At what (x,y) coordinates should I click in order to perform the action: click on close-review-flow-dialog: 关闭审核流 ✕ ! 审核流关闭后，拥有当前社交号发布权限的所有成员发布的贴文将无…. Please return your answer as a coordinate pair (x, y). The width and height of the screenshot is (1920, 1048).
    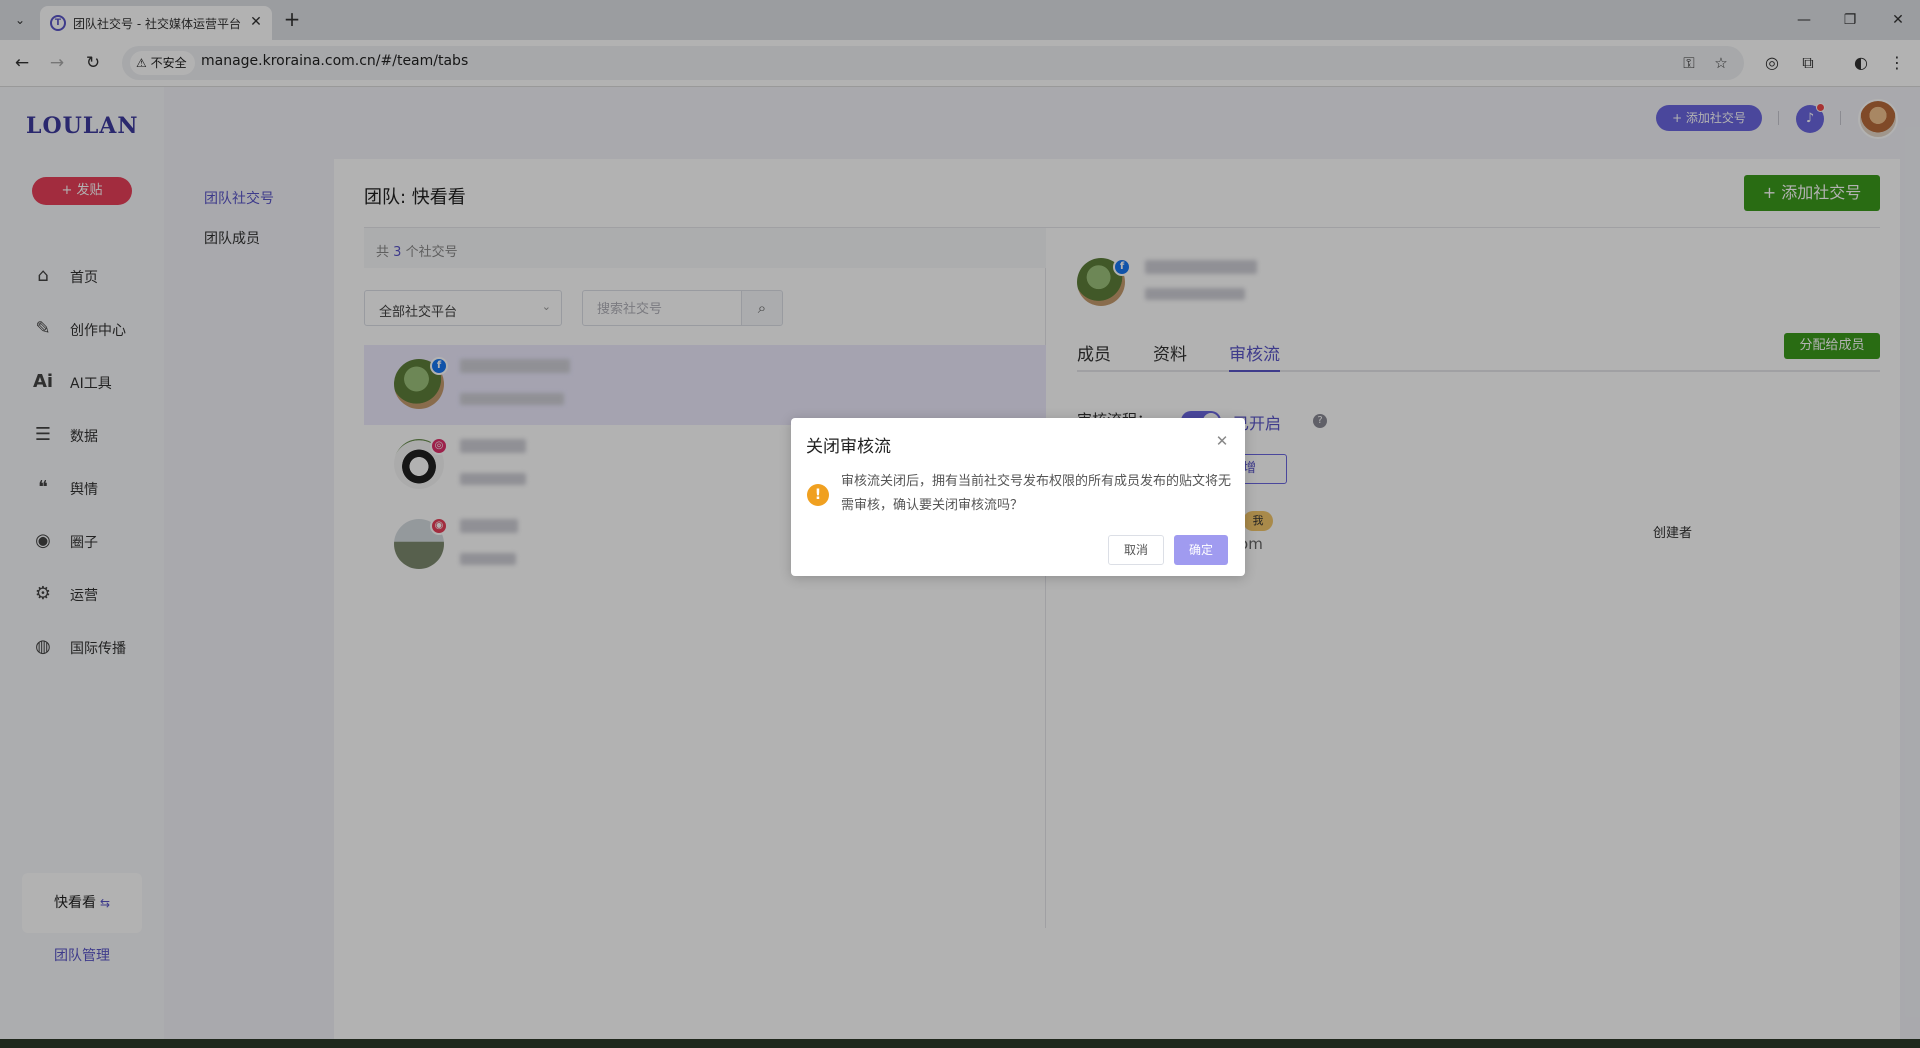
    Looking at the image, I should click on (1018, 497).